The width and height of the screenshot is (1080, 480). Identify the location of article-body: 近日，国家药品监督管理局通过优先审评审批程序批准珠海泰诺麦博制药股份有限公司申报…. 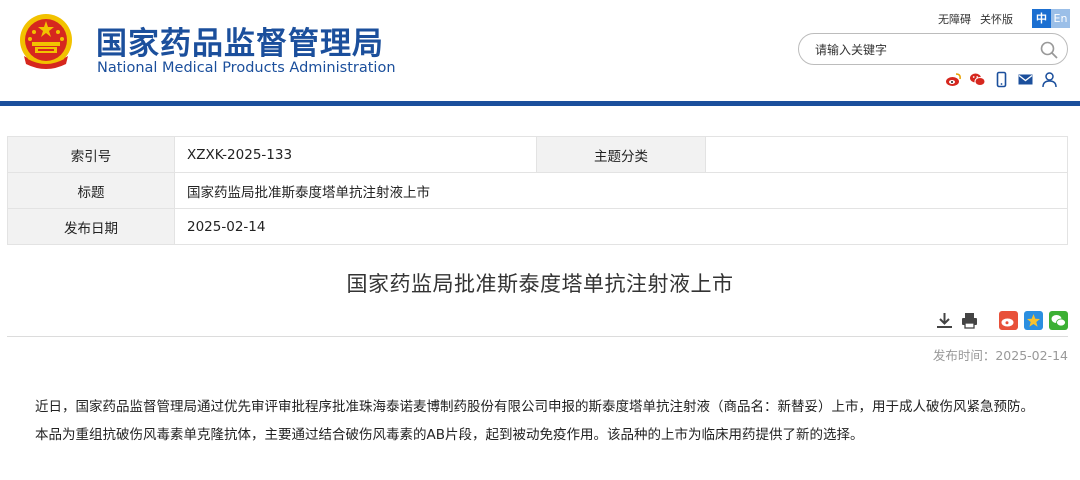
(537, 421).